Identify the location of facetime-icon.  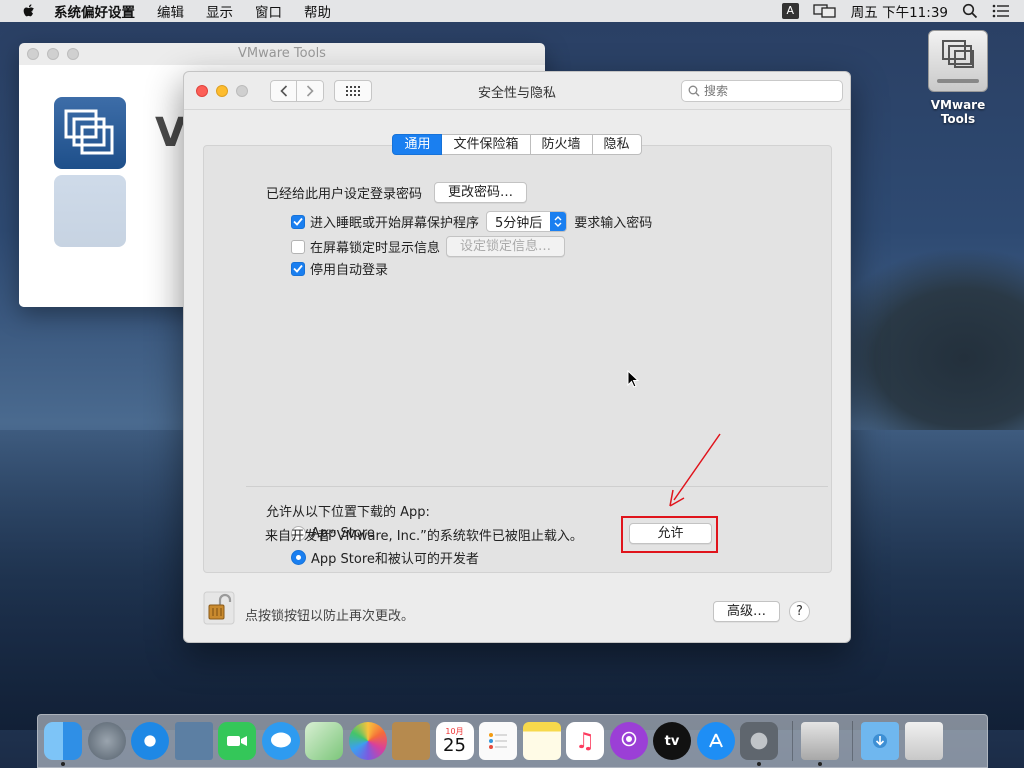
(237, 741).